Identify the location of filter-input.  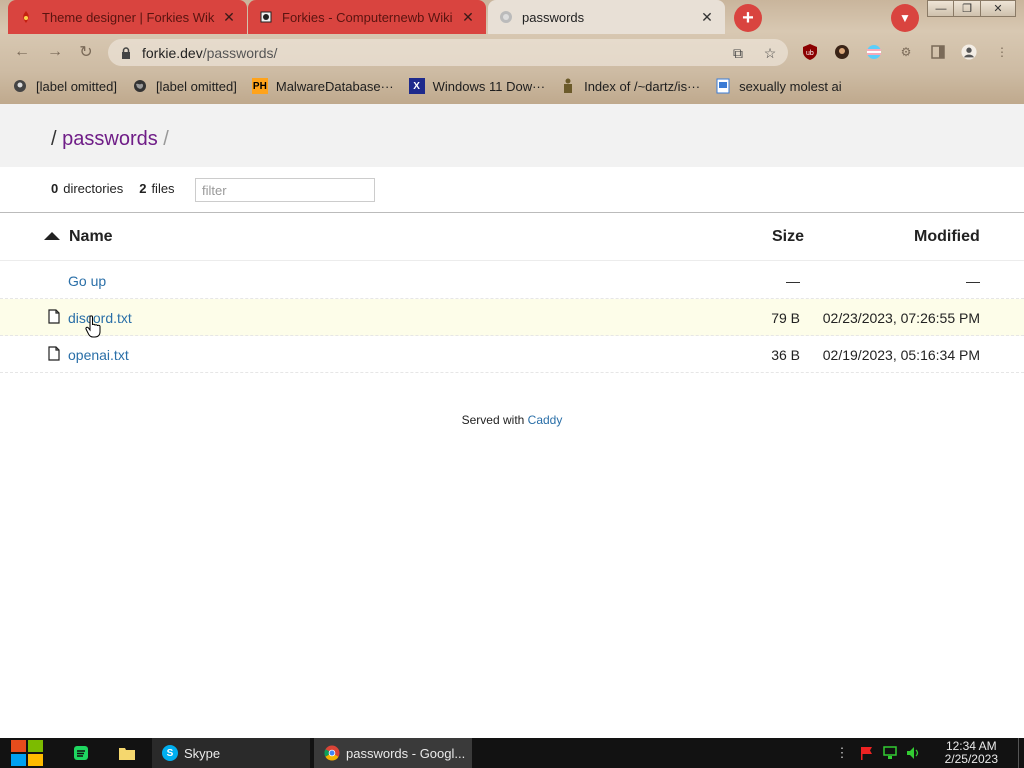
(285, 190).